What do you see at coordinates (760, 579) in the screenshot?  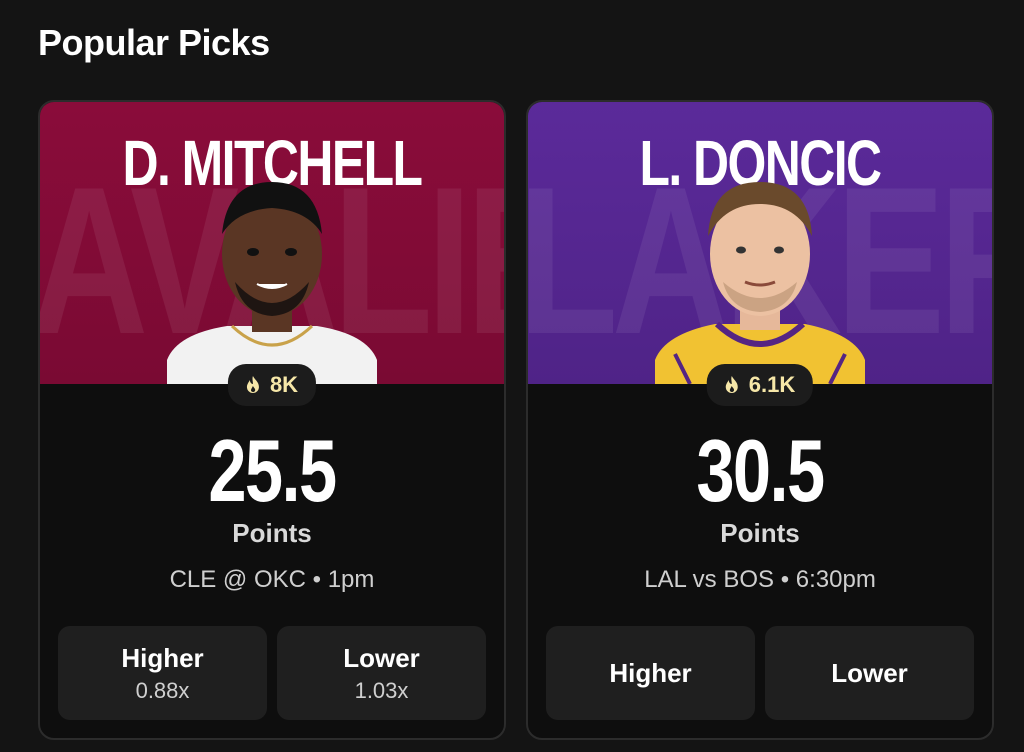 I see `game-matchup: LAL vs BOS • 6:30pm` at bounding box center [760, 579].